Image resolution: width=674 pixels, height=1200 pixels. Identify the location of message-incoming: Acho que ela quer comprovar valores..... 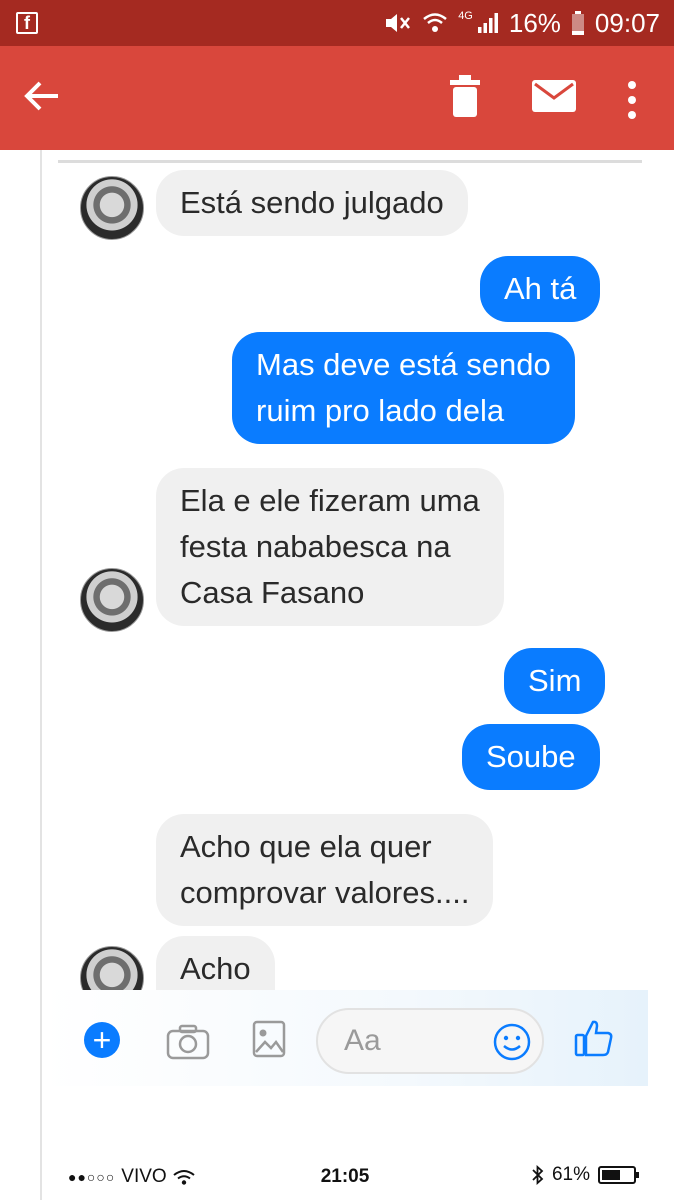
(325, 870).